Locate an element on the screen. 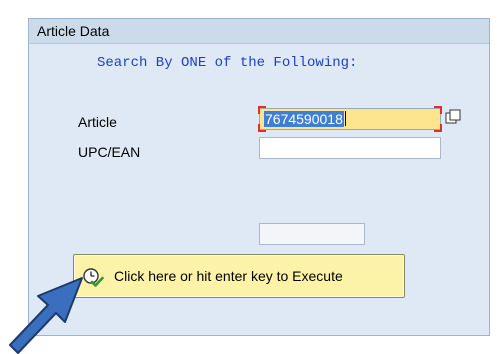  focus-corner-br is located at coordinates (438, 128).